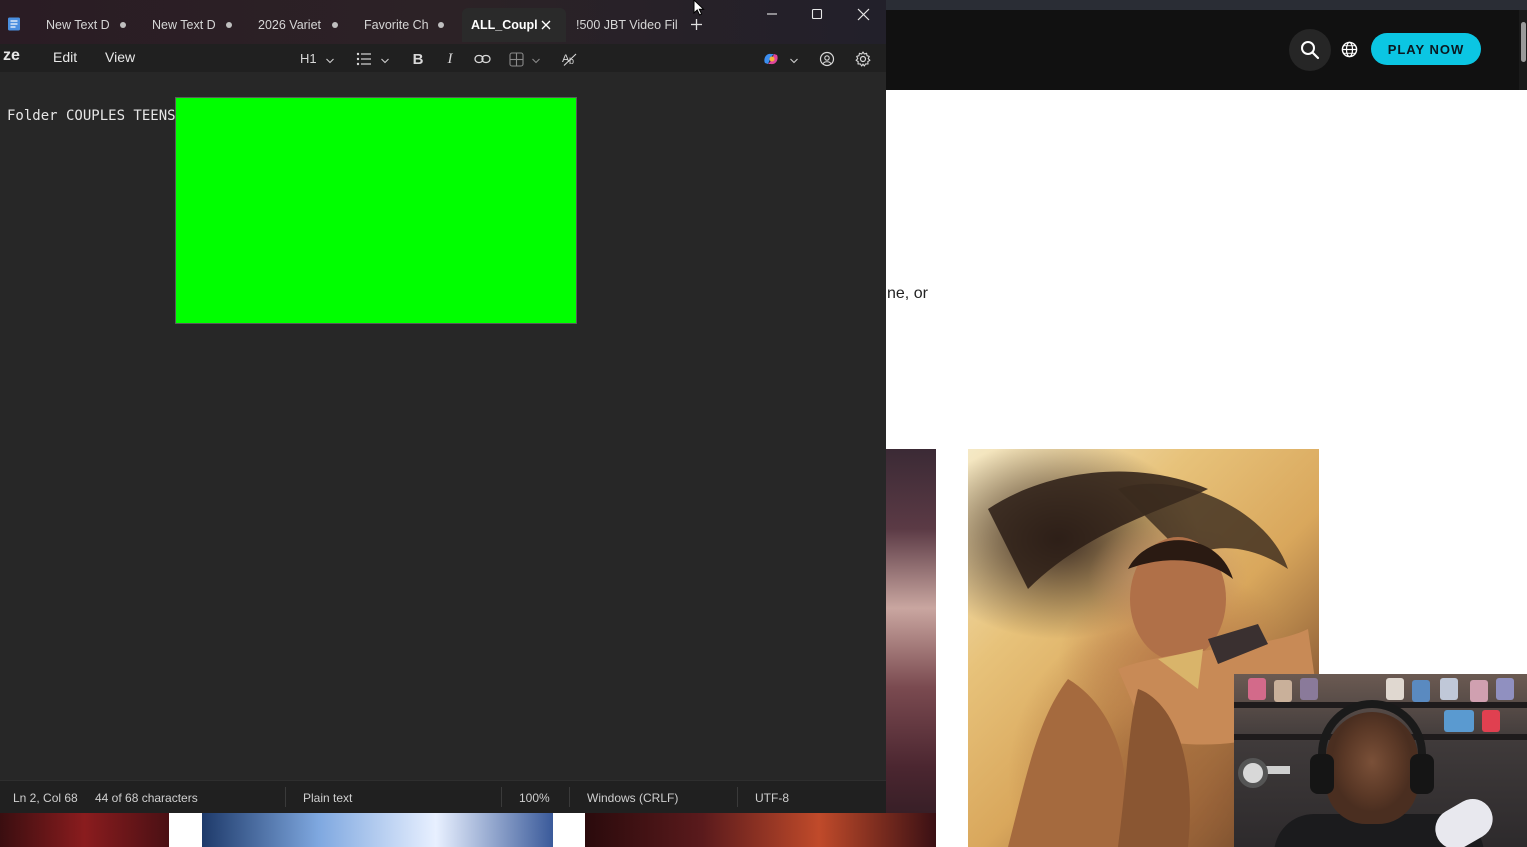 This screenshot has width=1527, height=847. What do you see at coordinates (516, 59) in the screenshot?
I see `table-icon` at bounding box center [516, 59].